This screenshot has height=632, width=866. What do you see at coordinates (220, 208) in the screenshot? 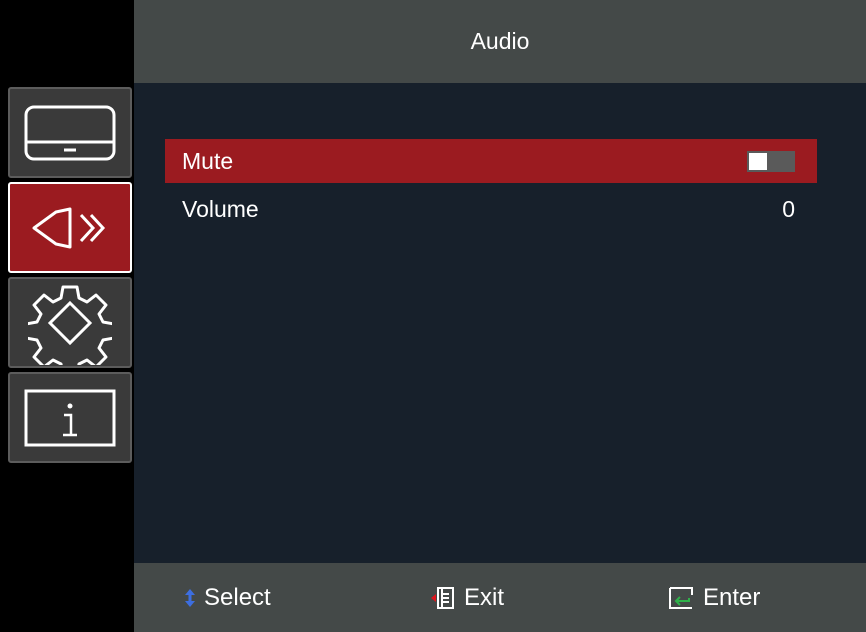
I see `menu-item-label: Volume` at bounding box center [220, 208].